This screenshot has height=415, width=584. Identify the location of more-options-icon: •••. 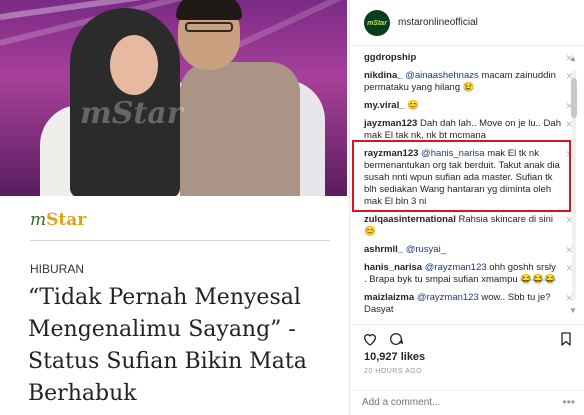
(568, 402).